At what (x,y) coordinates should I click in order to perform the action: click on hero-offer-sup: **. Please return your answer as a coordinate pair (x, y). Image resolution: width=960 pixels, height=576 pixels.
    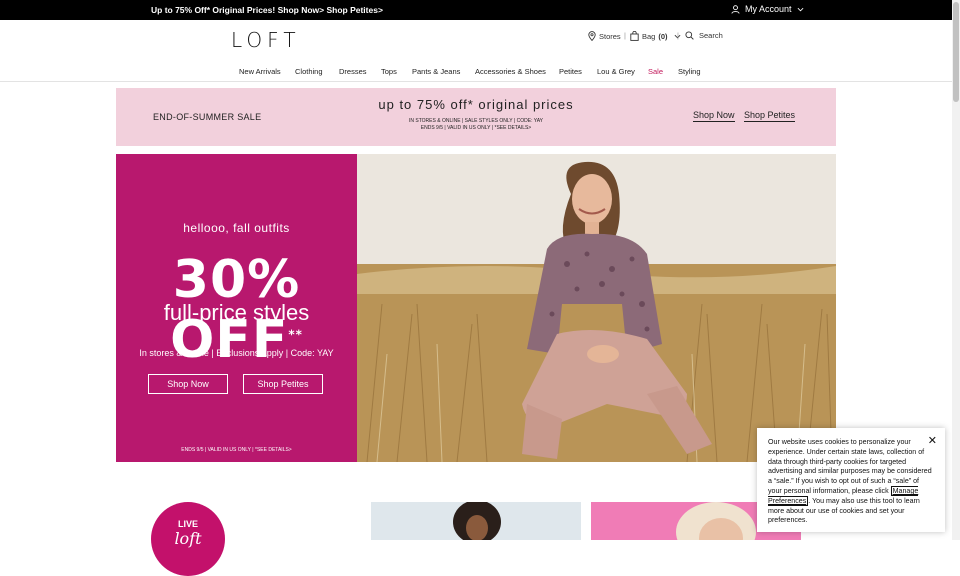
    Looking at the image, I should click on (295, 334).